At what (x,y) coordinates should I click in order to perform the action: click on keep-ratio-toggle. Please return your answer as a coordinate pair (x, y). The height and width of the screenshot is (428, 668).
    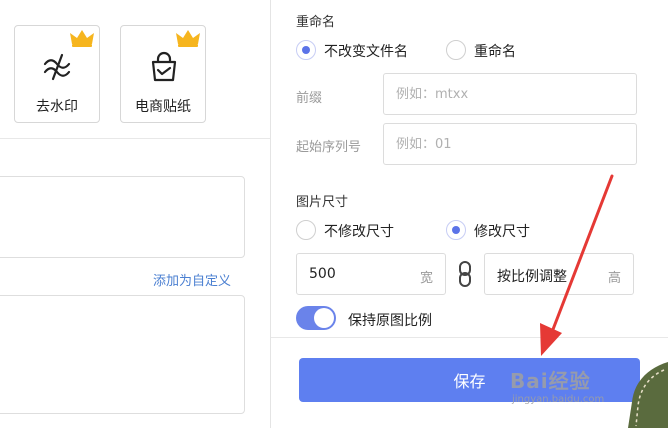
    Looking at the image, I should click on (316, 318).